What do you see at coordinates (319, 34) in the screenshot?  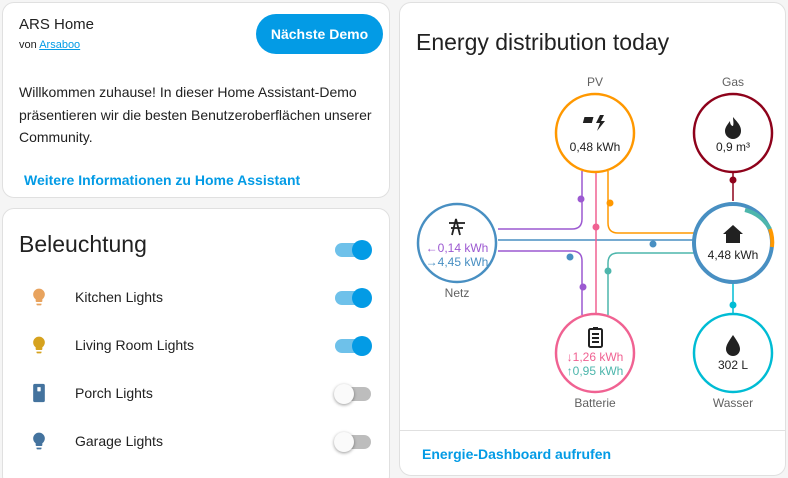 I see `next-demo-button: Nächste Demo` at bounding box center [319, 34].